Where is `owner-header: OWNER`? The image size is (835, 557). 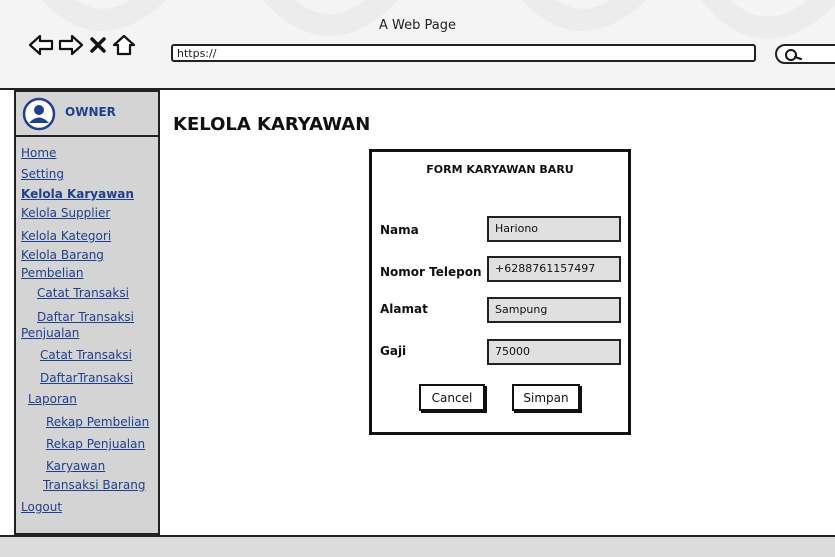 owner-header: OWNER is located at coordinates (87, 114).